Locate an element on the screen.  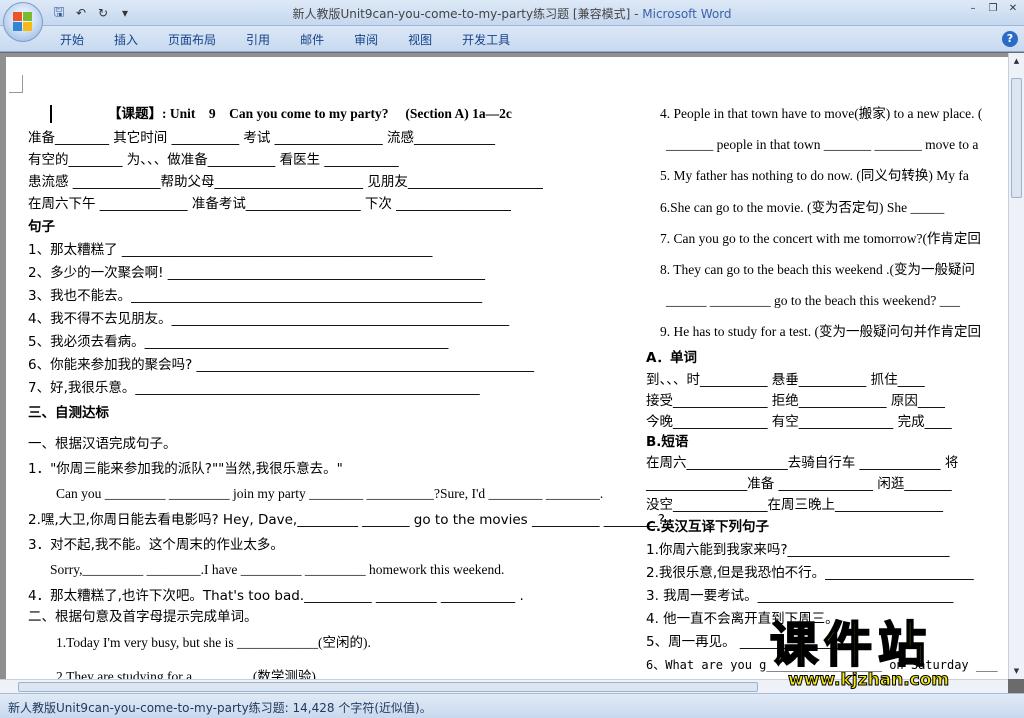
ribbon-tabs: 开始 插入 页面布局 引用 邮件 审阅 视图 开发工具 is located at coordinates (290, 40).